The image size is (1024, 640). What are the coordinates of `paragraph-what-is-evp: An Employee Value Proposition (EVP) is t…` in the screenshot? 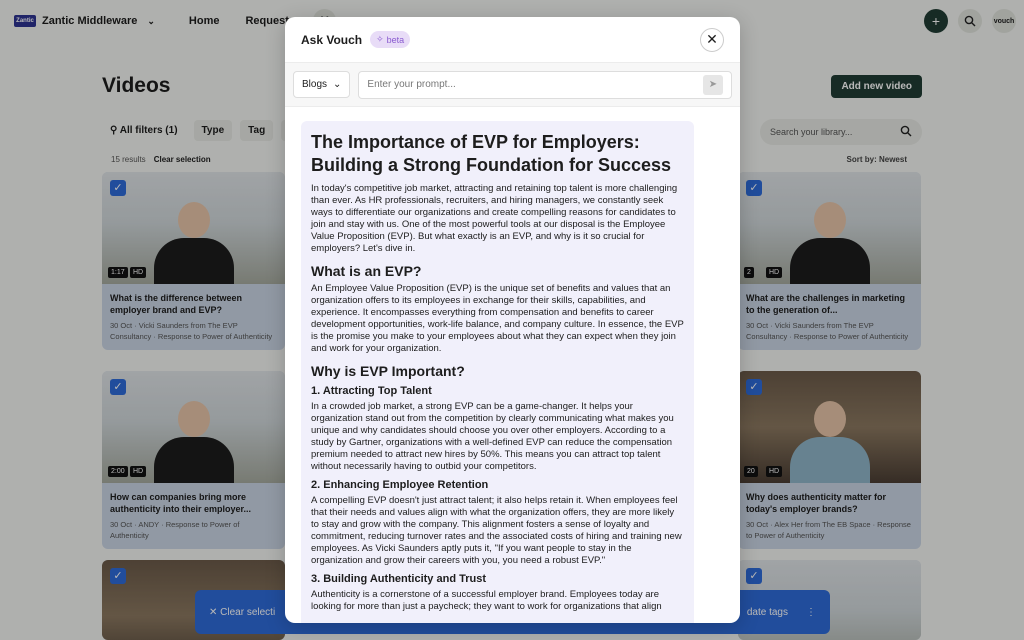 It's located at (497, 318).